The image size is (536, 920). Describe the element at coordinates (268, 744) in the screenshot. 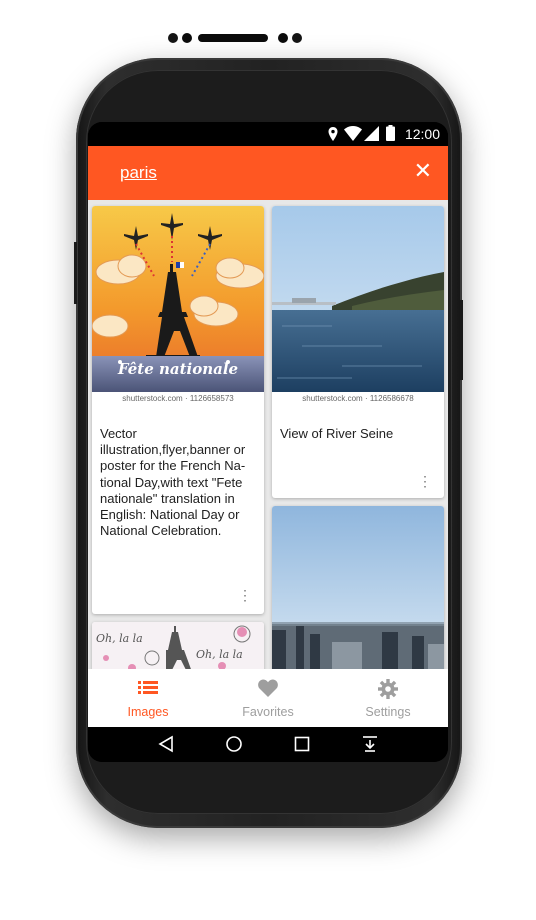

I see `system-navigation-bar` at that location.